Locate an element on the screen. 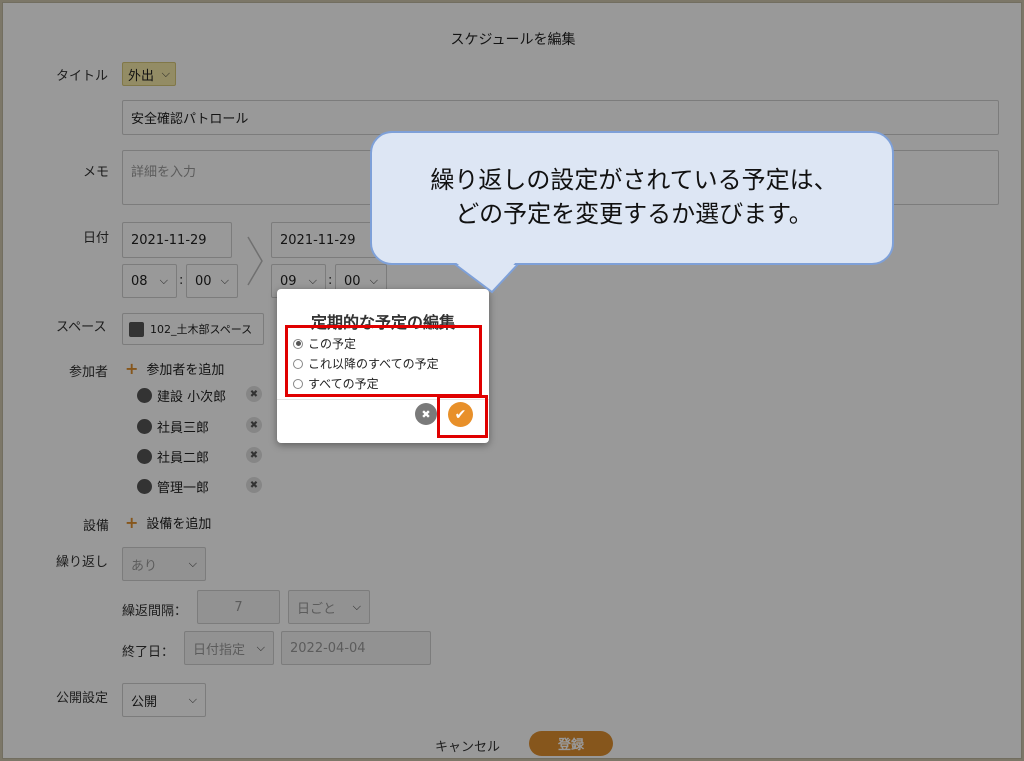 This screenshot has width=1024, height=761. callout-line-2: どの予定を変更するか選びます。 is located at coordinates (634, 214).